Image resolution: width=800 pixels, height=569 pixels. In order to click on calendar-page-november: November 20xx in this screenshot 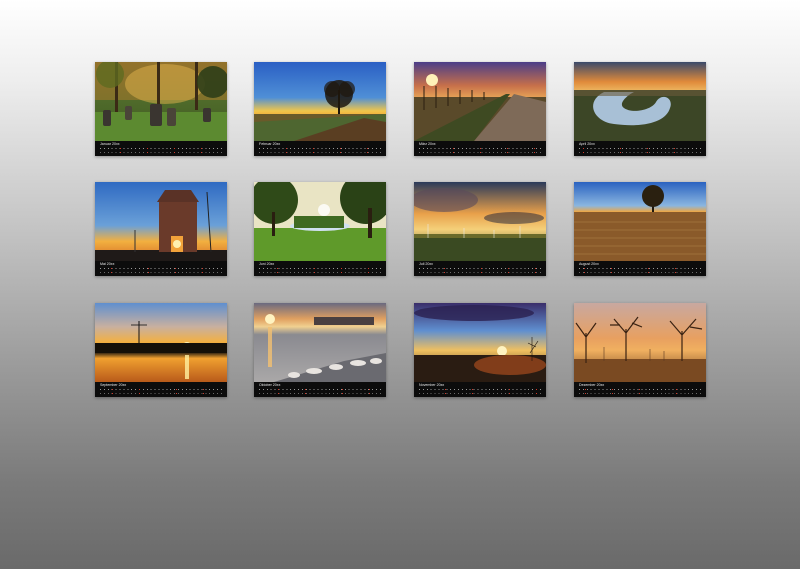, I will do `click(480, 350)`.